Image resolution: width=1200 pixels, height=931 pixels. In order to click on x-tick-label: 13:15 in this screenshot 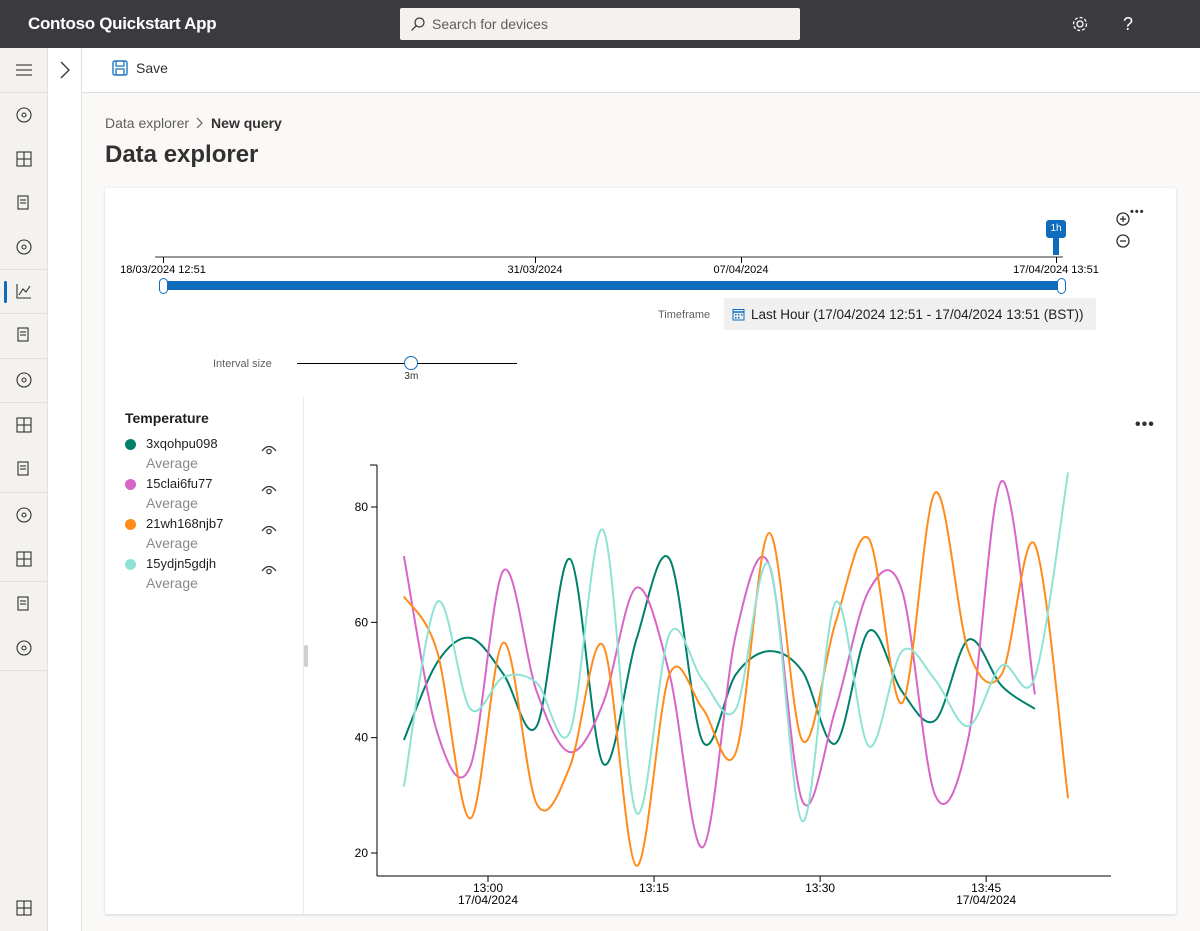, I will do `click(654, 888)`.